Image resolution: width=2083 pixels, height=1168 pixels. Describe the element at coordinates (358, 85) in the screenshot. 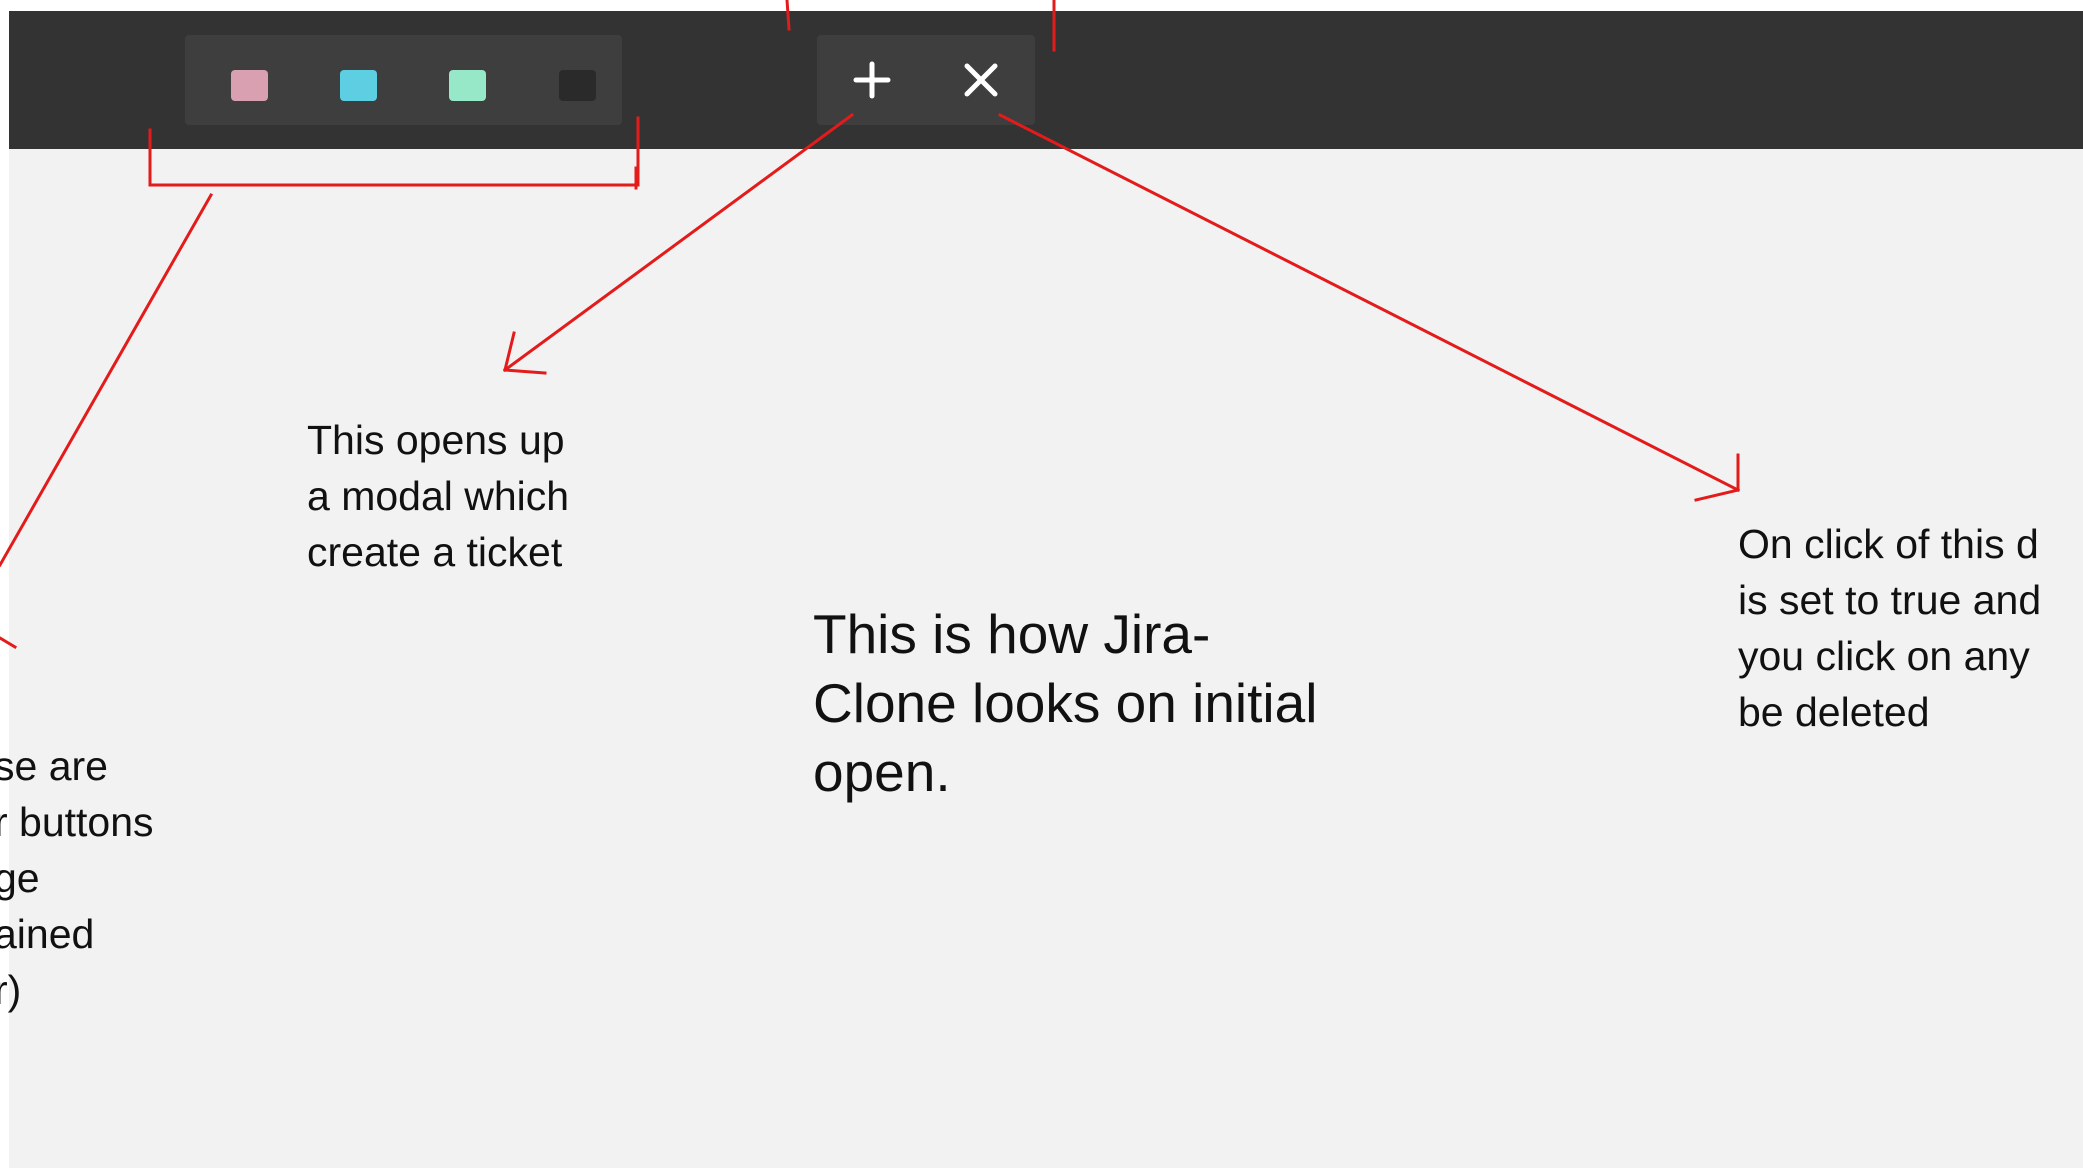

I see `blue-color-button` at that location.